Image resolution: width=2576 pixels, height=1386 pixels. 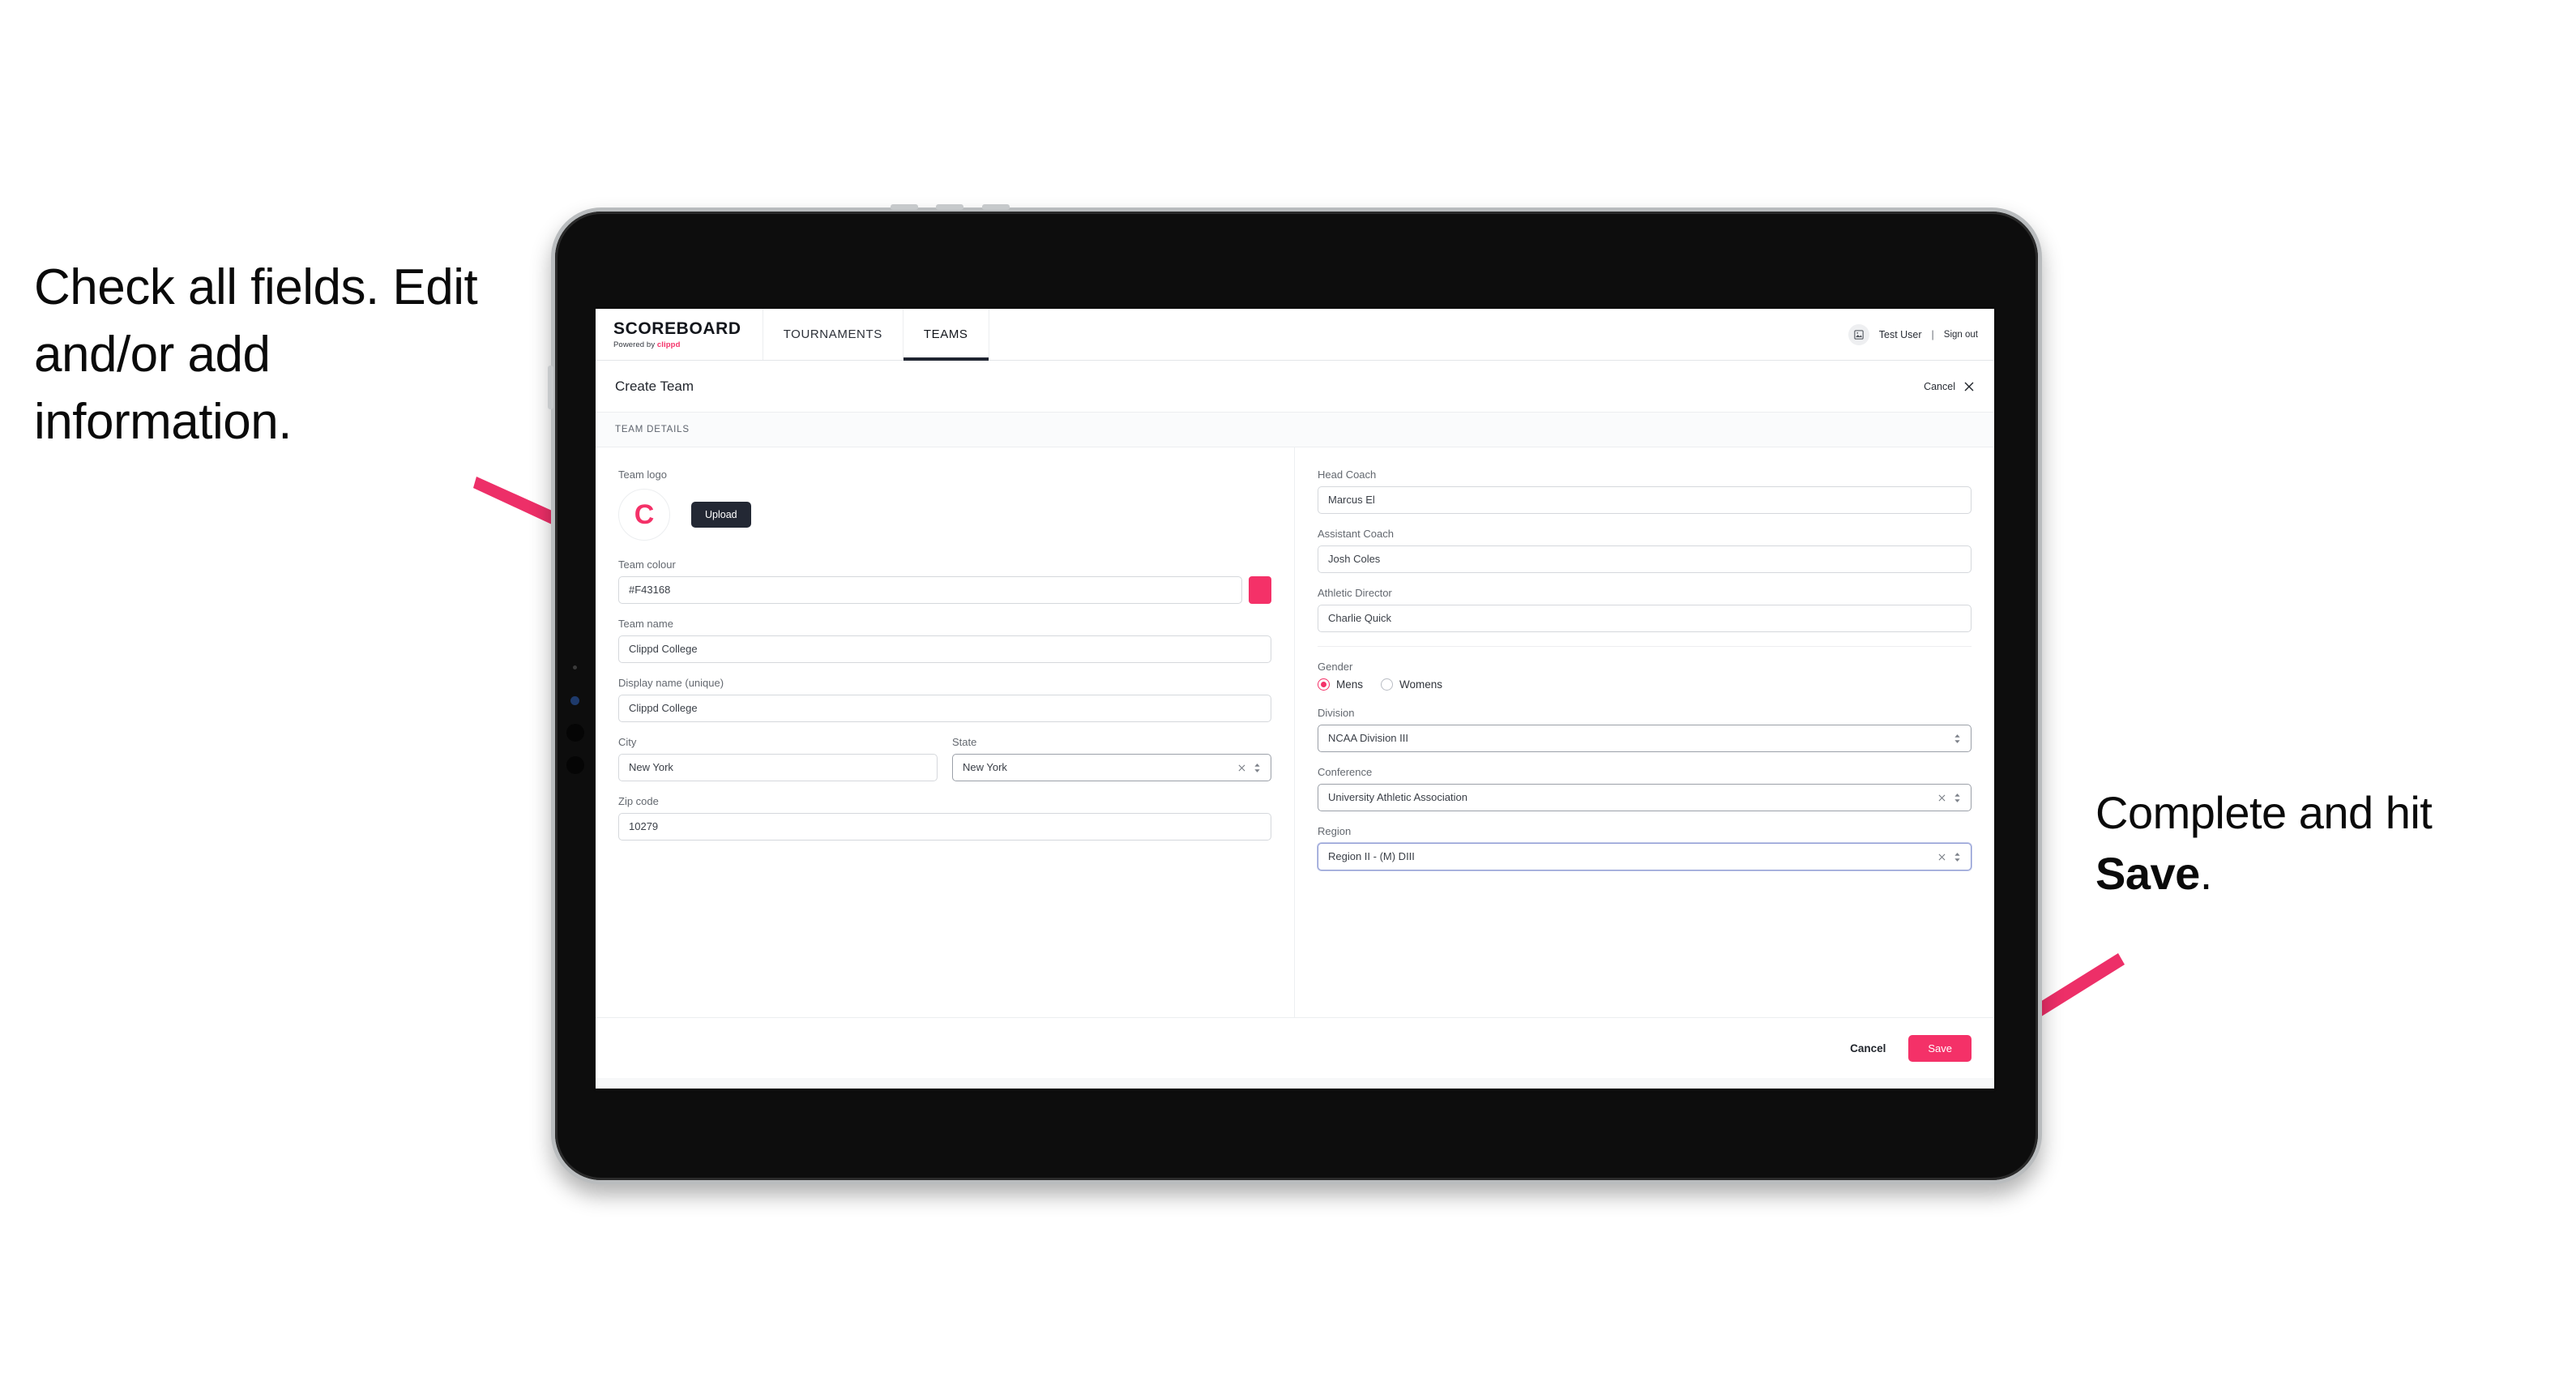 What do you see at coordinates (1249, 768) in the screenshot?
I see `state-select-icons` at bounding box center [1249, 768].